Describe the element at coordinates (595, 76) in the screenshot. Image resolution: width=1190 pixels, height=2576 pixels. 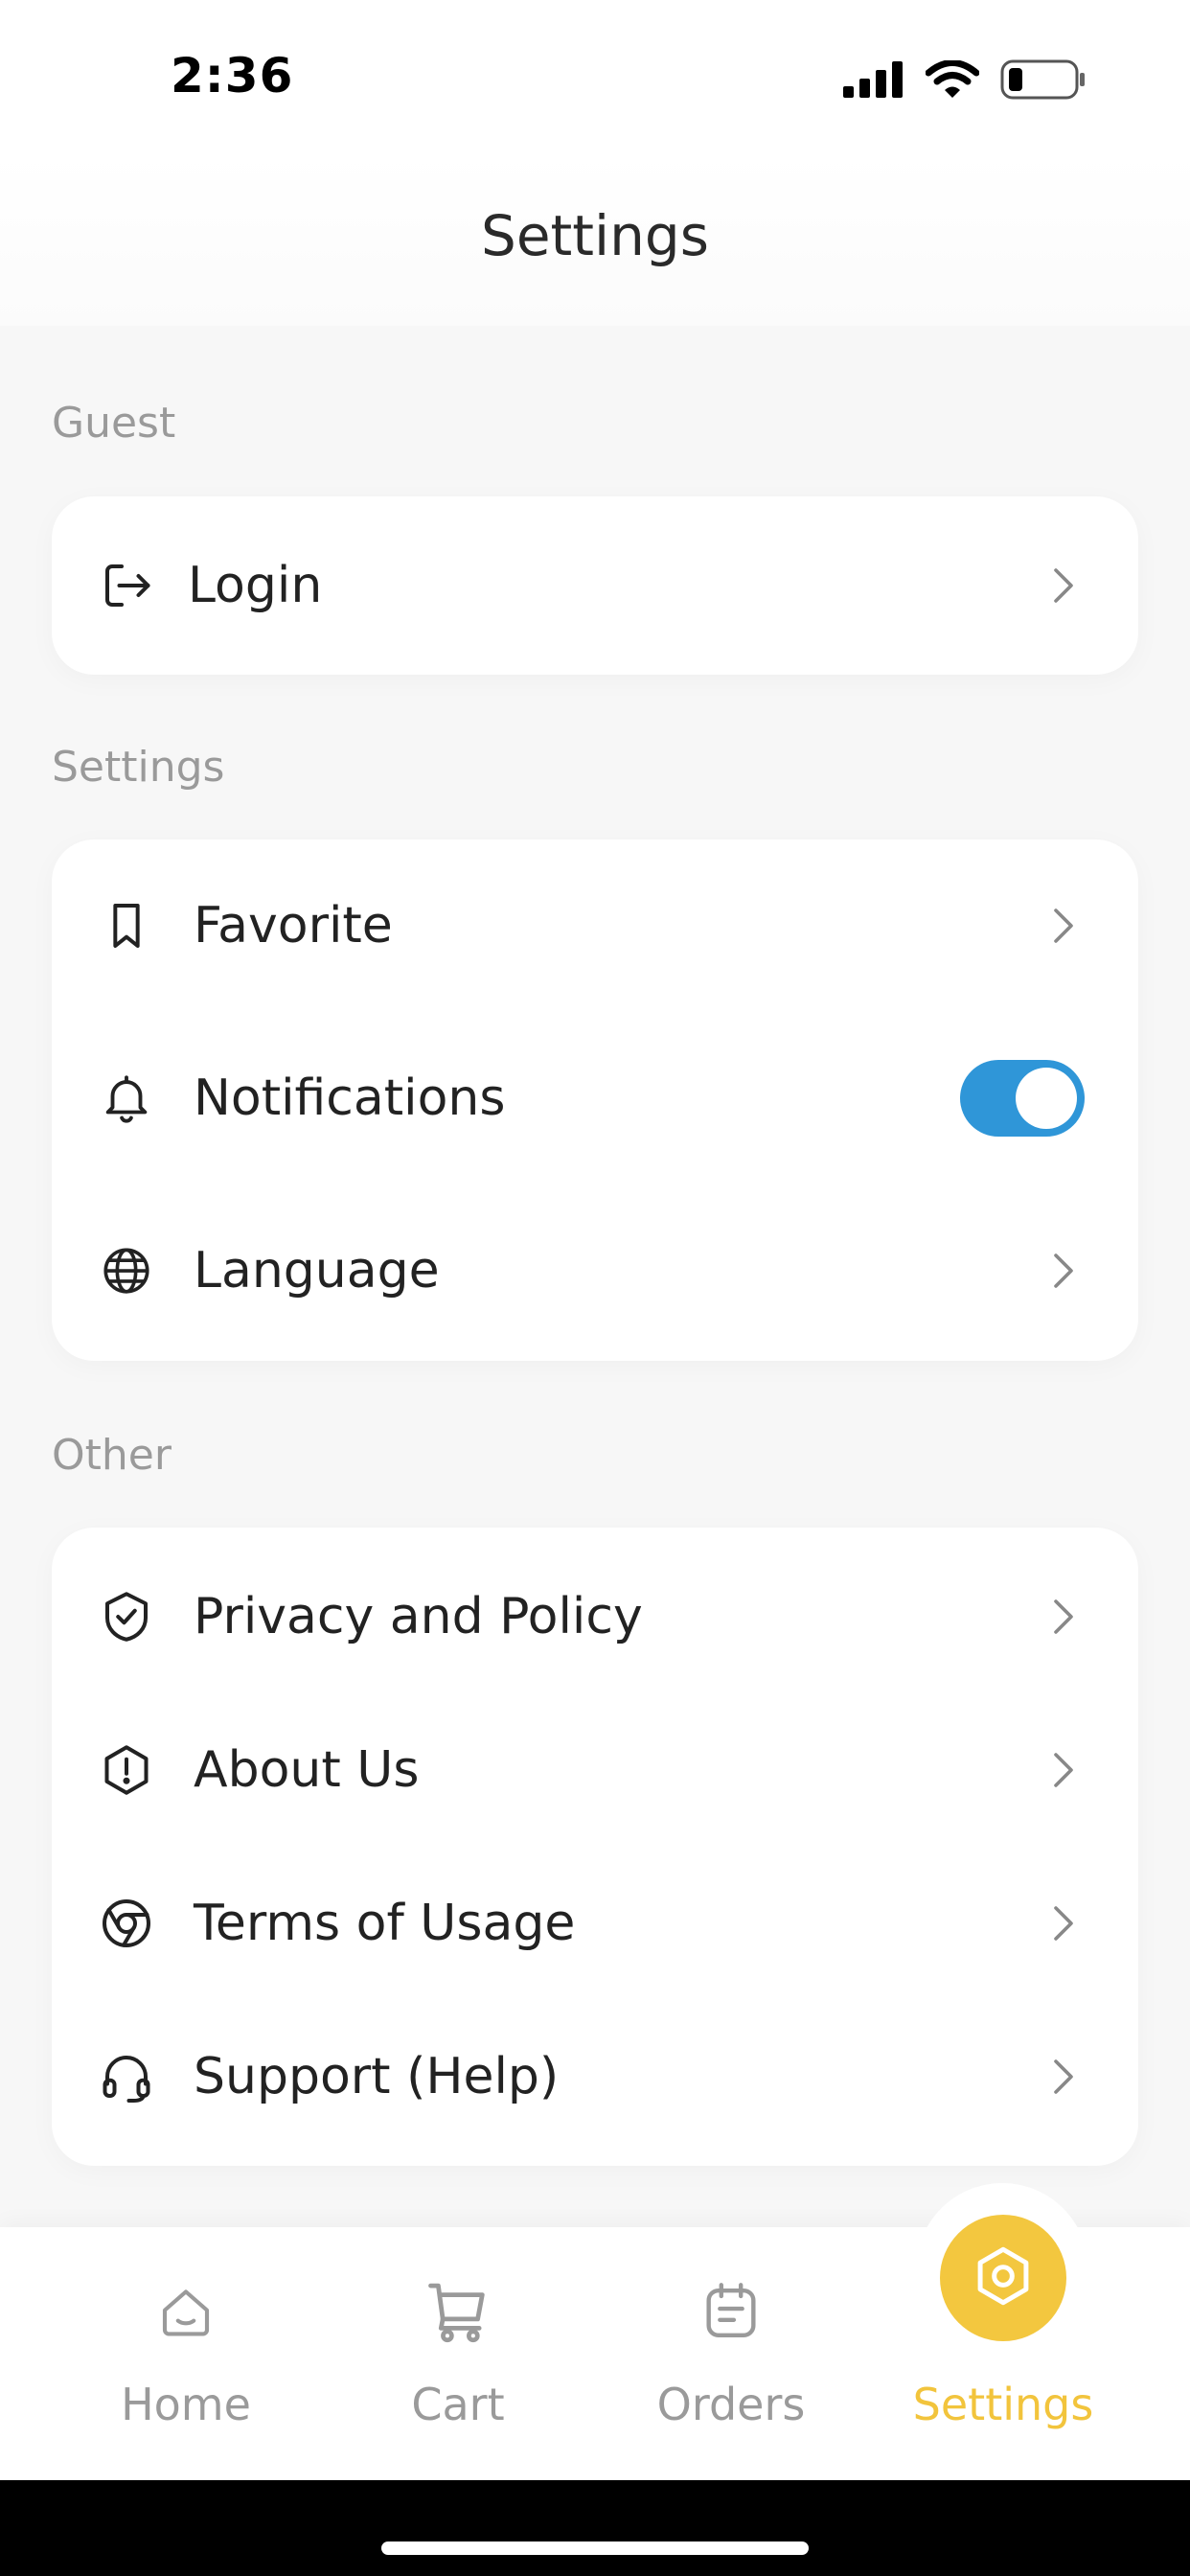
I see `status-bar: 2:36` at that location.